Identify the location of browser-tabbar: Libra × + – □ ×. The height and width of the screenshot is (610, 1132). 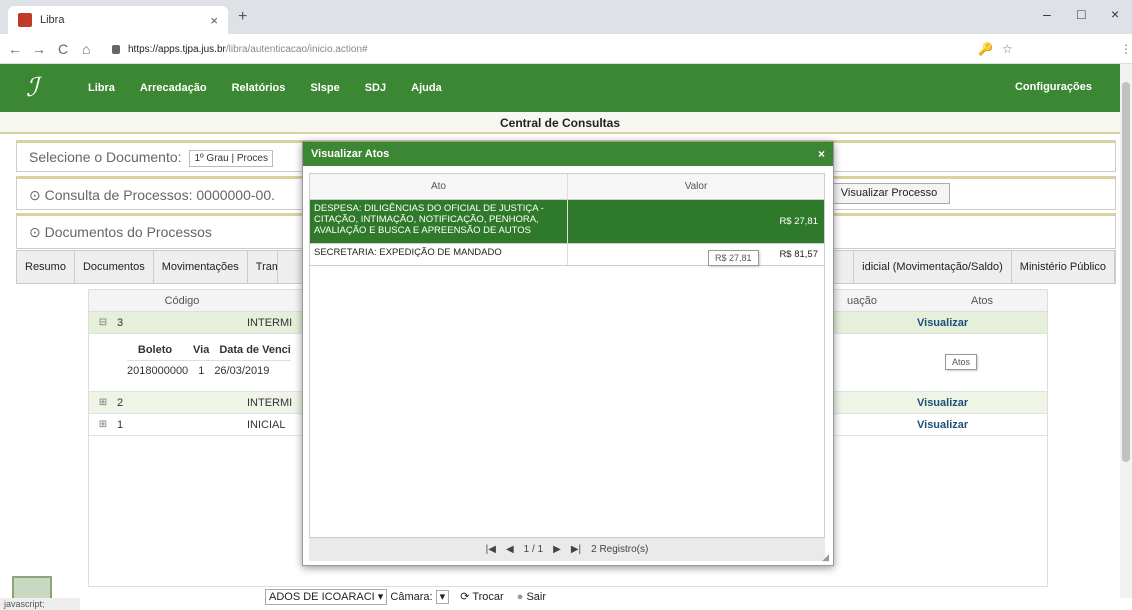
(566, 17).